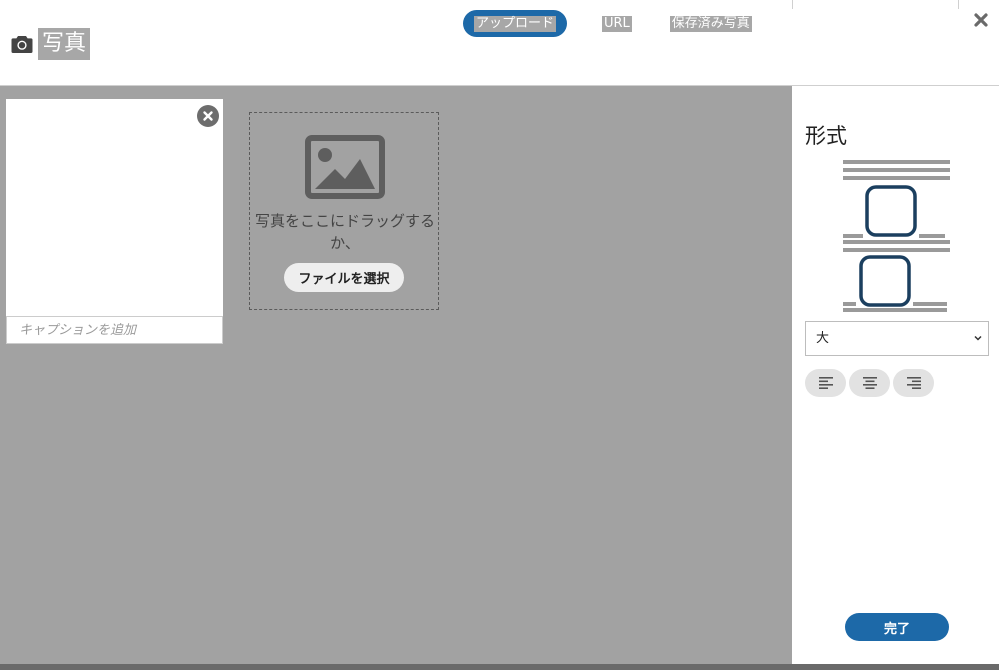 This screenshot has width=999, height=670. Describe the element at coordinates (114, 330) in the screenshot. I see `caption-input` at that location.